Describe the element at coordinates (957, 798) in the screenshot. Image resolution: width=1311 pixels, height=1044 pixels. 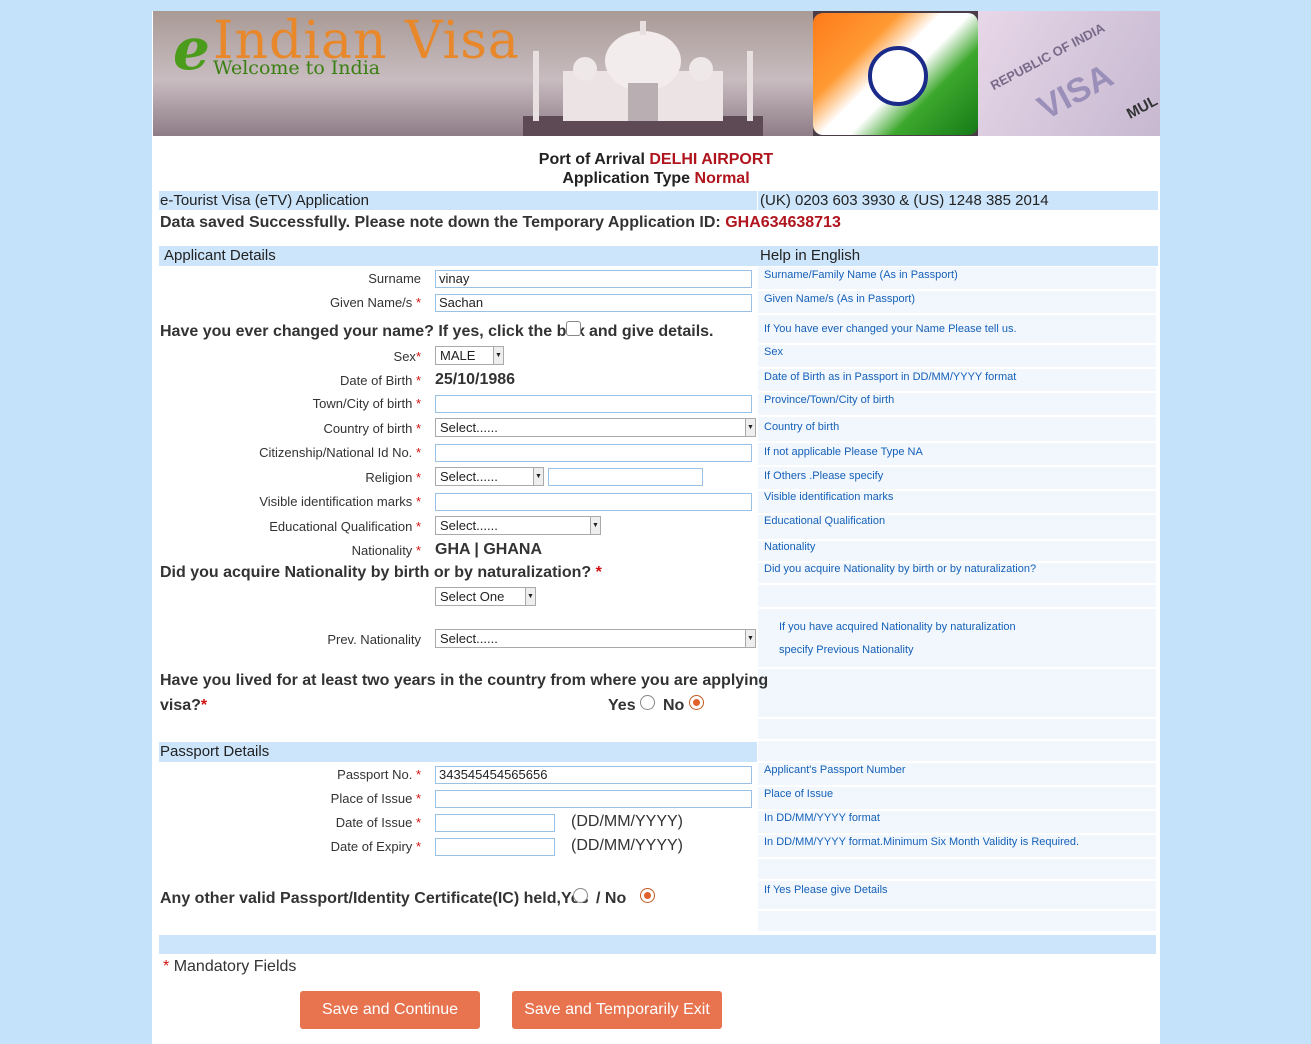
I see `help-place: Place of Issue` at that location.